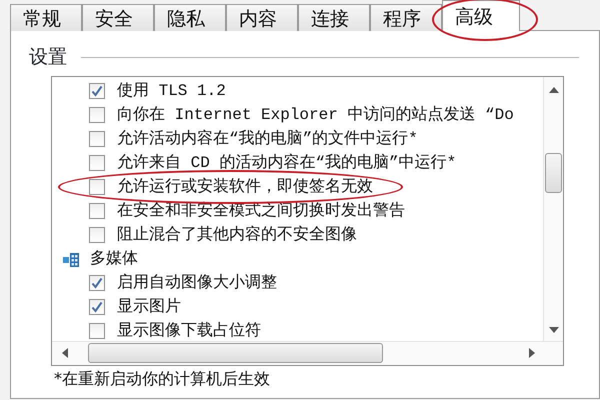 This screenshot has height=400, width=600. Describe the element at coordinates (334, 17) in the screenshot. I see `tab: 连接` at that location.